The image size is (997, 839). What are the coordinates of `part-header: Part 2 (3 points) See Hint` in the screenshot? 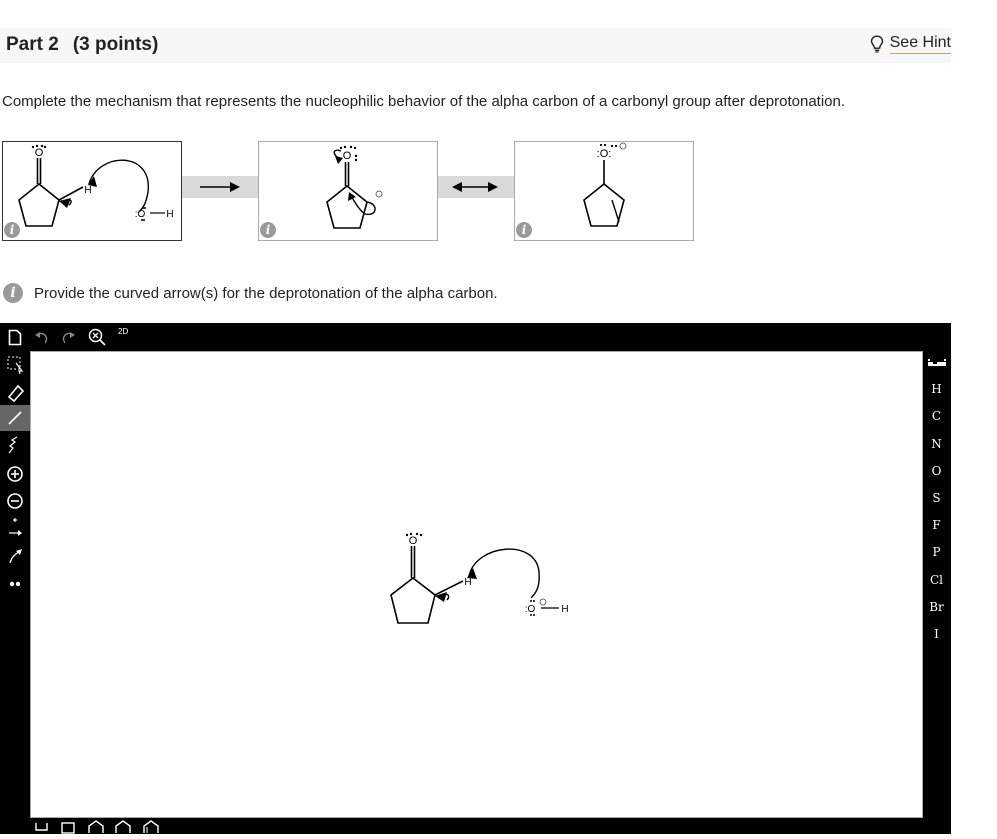 It's located at (475, 45).